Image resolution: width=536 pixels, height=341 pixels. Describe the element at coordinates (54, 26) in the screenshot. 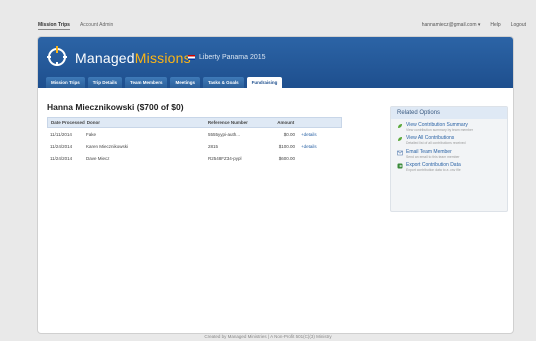

I see `mission-trips-link: Mission Trips` at that location.